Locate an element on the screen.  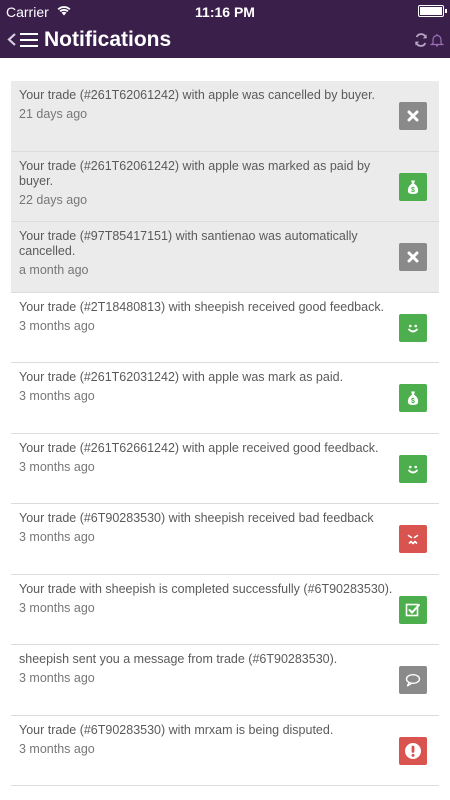
nav-bar: Notifications is located at coordinates (225, 40).